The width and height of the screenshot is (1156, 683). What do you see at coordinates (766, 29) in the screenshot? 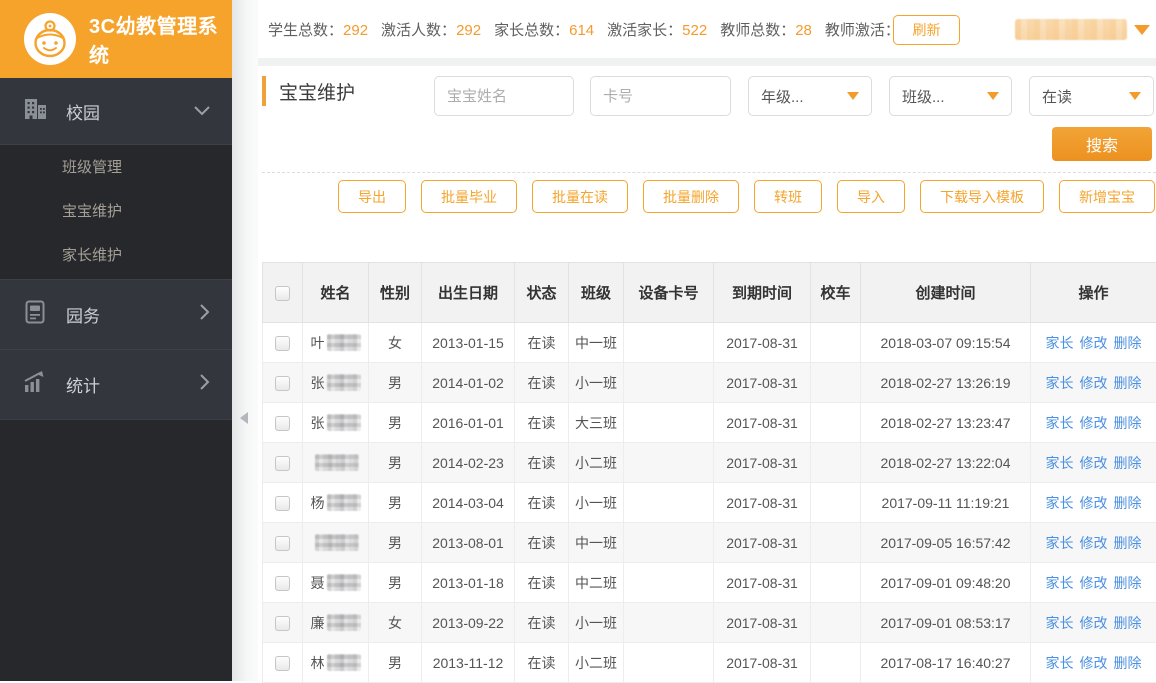
I see `stat-item: 教师总数：28` at bounding box center [766, 29].